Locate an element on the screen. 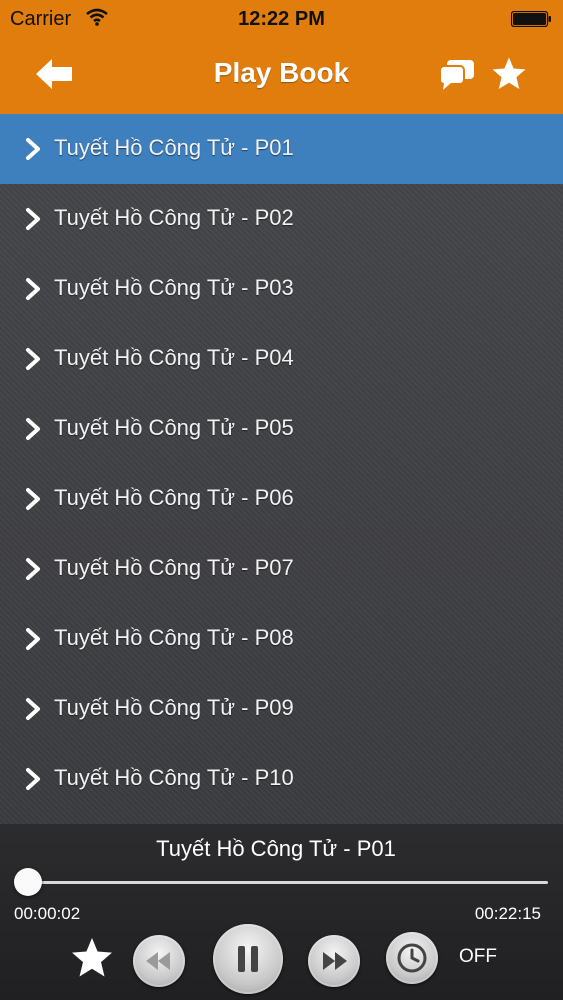 The height and width of the screenshot is (1000, 563). list-item: Tuyết Hồ Công Tử - P02 is located at coordinates (281, 219).